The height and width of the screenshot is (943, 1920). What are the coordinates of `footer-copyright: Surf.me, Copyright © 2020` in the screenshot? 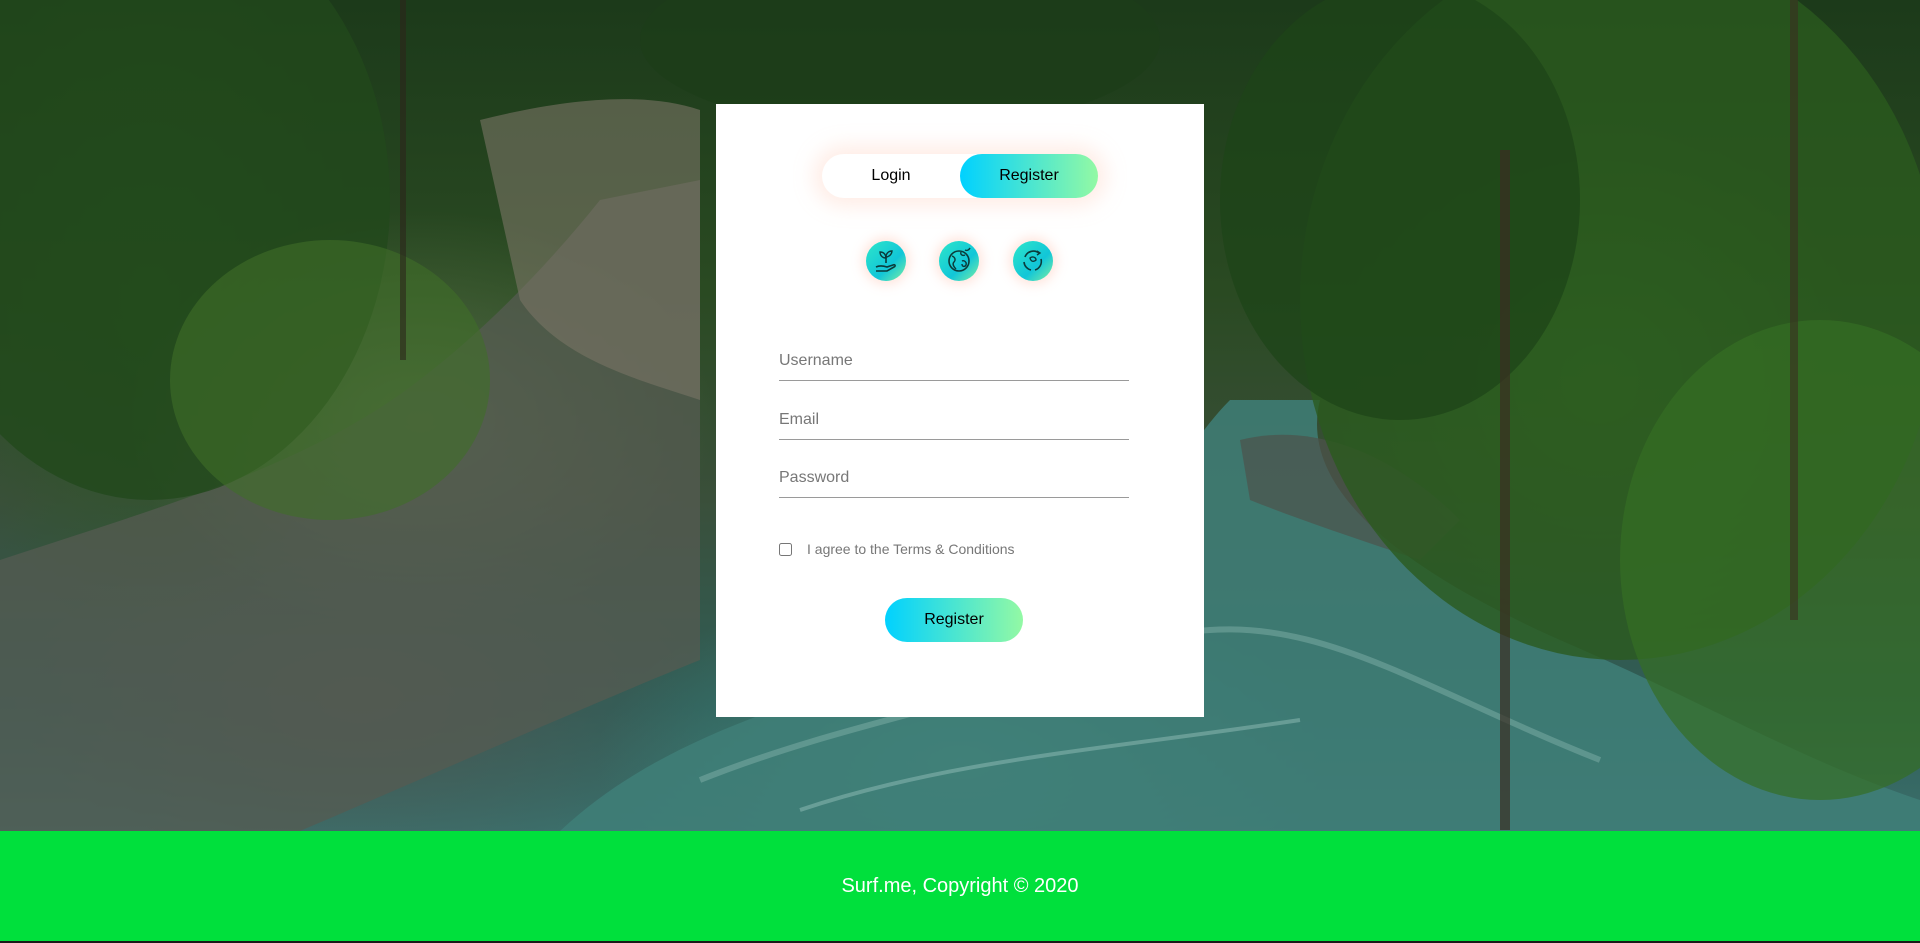 It's located at (960, 885).